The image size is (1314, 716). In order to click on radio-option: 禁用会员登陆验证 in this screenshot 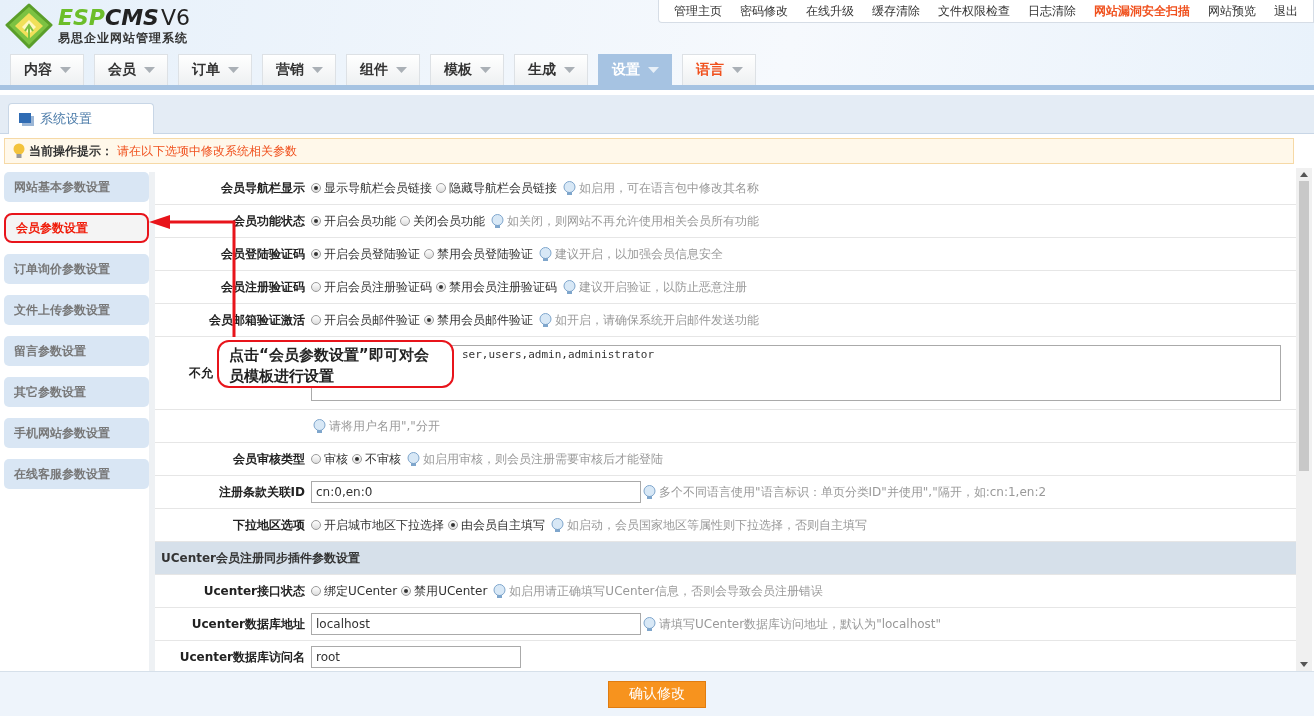, I will do `click(478, 254)`.